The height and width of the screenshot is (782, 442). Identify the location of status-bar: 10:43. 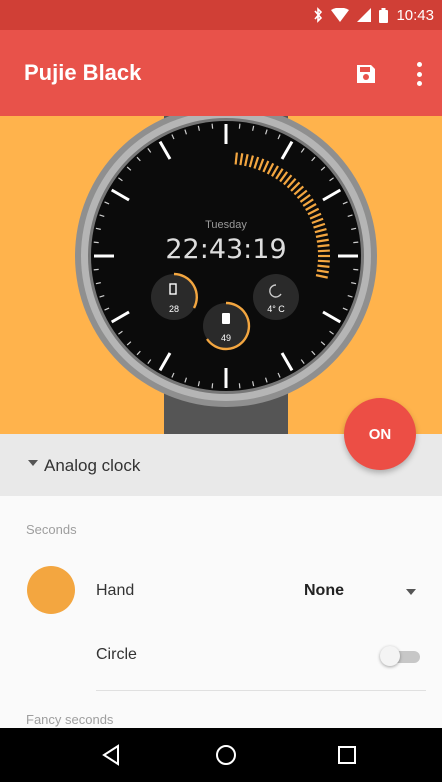
(221, 15).